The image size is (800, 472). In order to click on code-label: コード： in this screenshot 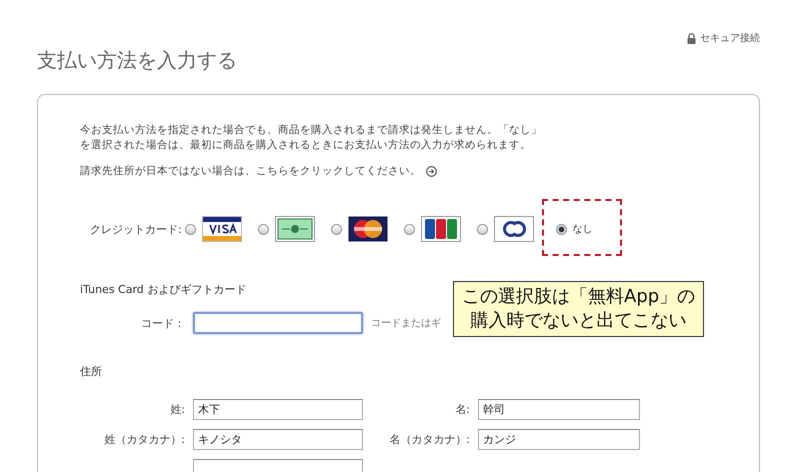, I will do `click(163, 323)`.